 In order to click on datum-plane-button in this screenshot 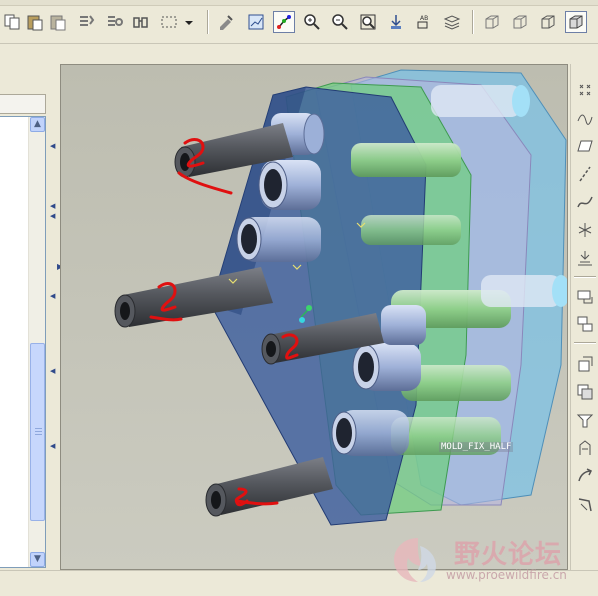, I will do `click(585, 146)`.